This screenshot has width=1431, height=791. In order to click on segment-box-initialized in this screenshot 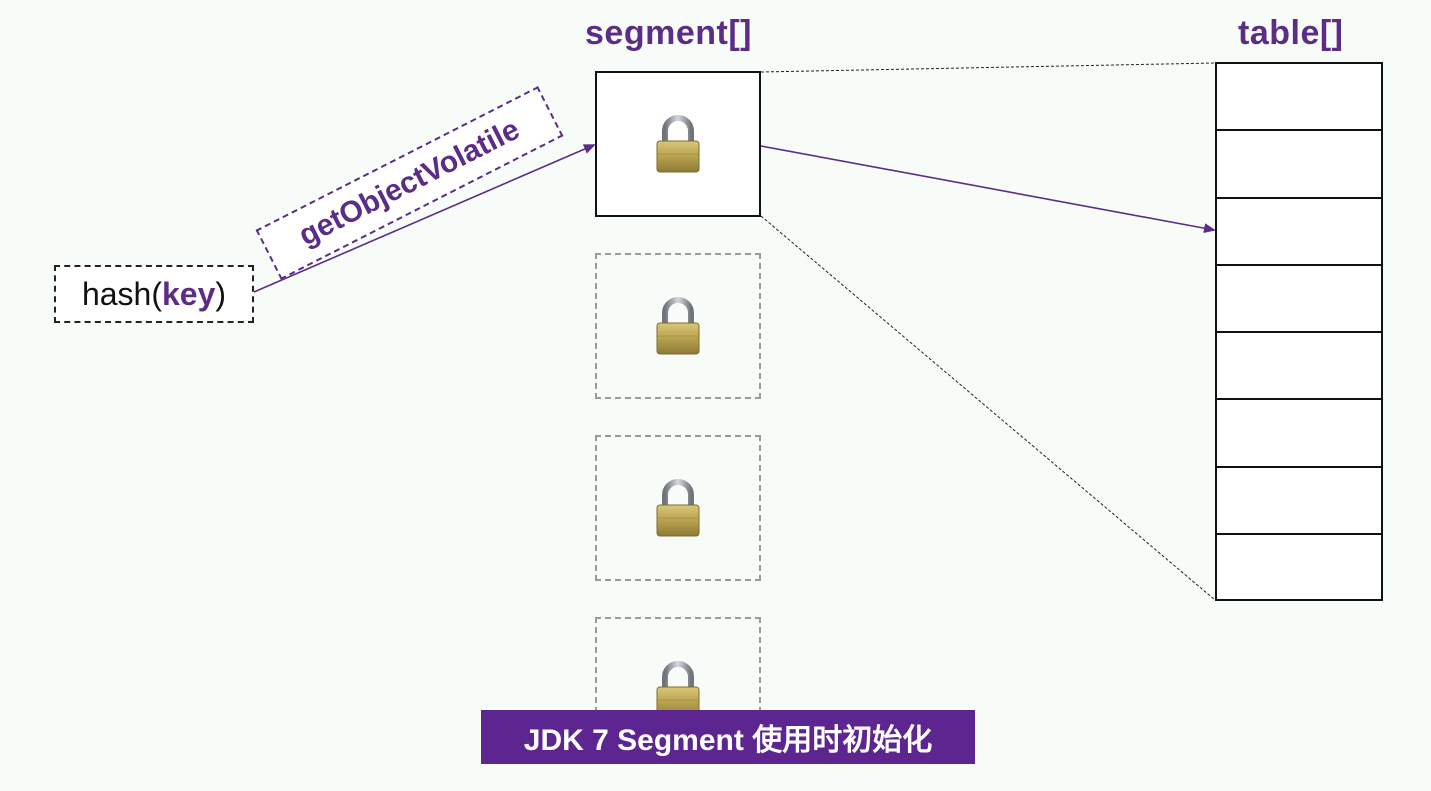, I will do `click(678, 144)`.